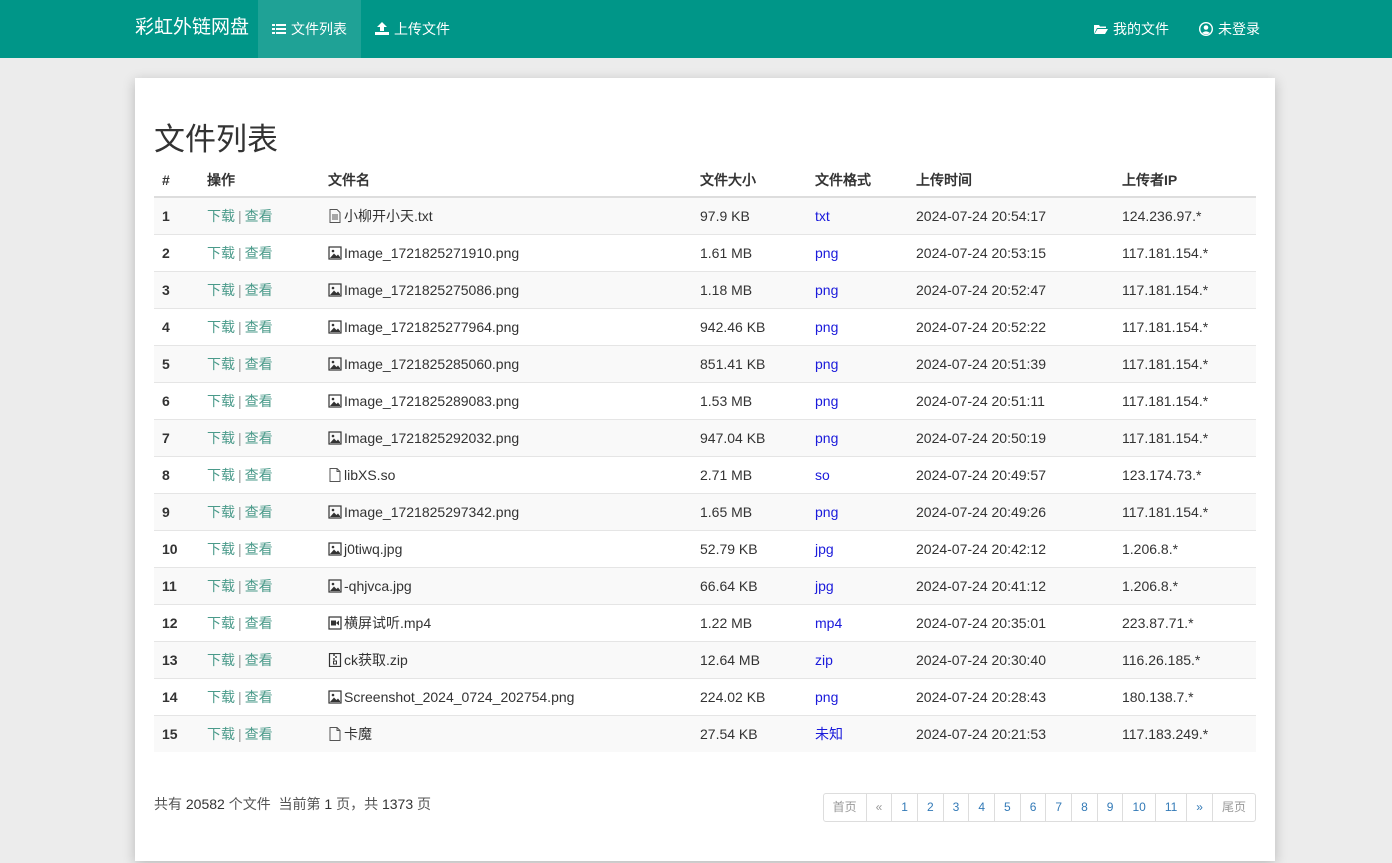 This screenshot has width=1392, height=863. Describe the element at coordinates (373, 549) in the screenshot. I see `row-filename: j0tiwq.jpg` at that location.